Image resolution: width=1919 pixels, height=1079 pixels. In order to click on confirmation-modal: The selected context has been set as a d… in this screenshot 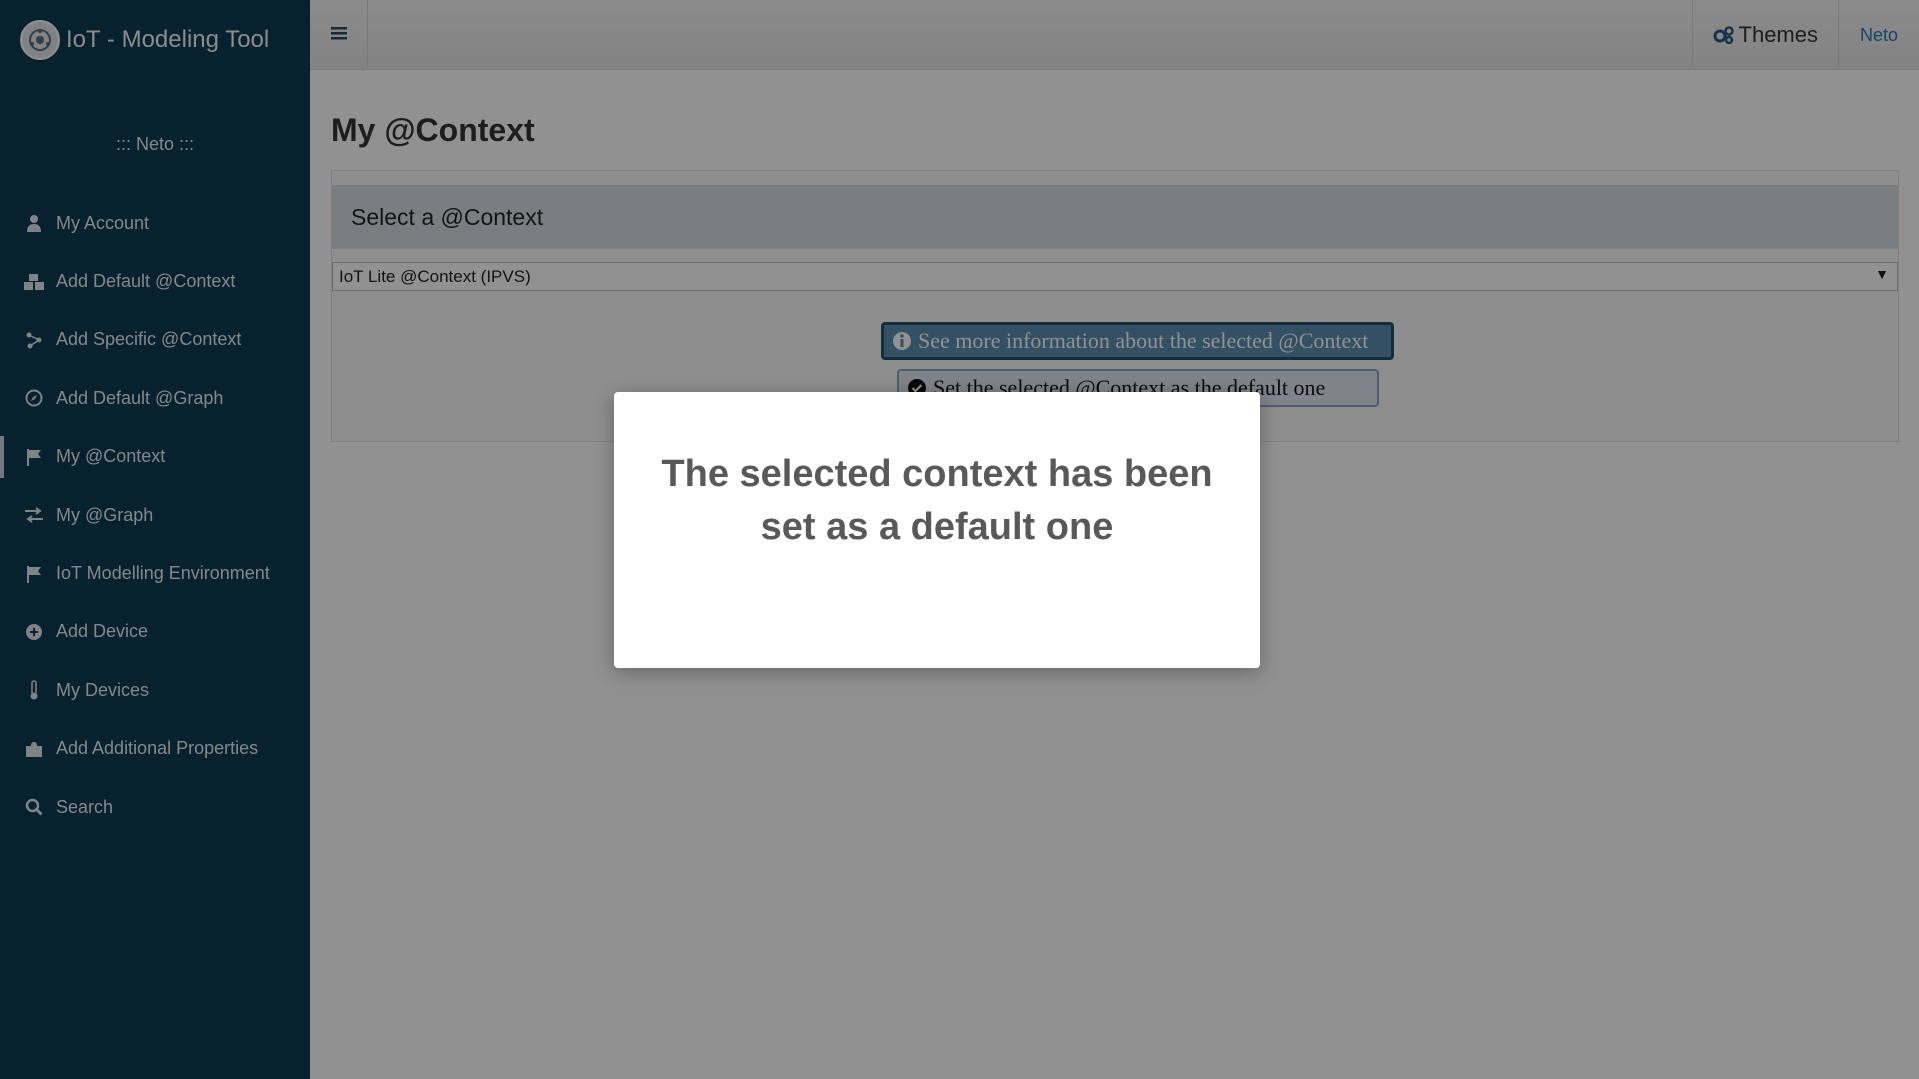, I will do `click(937, 530)`.